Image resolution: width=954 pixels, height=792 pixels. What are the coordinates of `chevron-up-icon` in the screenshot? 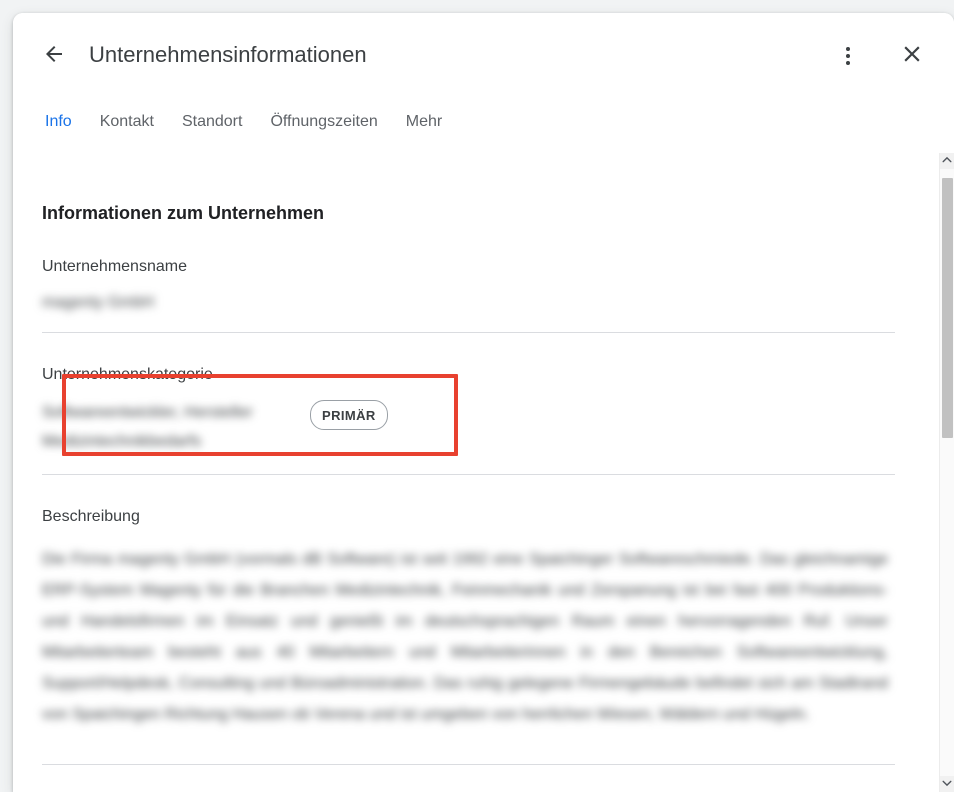 It's located at (947, 161).